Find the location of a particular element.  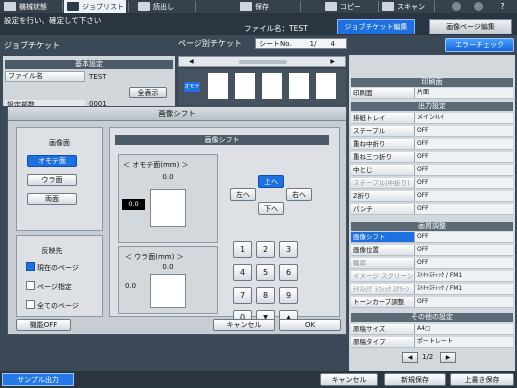

back-shift-value: 0.0 is located at coordinates (168, 267).